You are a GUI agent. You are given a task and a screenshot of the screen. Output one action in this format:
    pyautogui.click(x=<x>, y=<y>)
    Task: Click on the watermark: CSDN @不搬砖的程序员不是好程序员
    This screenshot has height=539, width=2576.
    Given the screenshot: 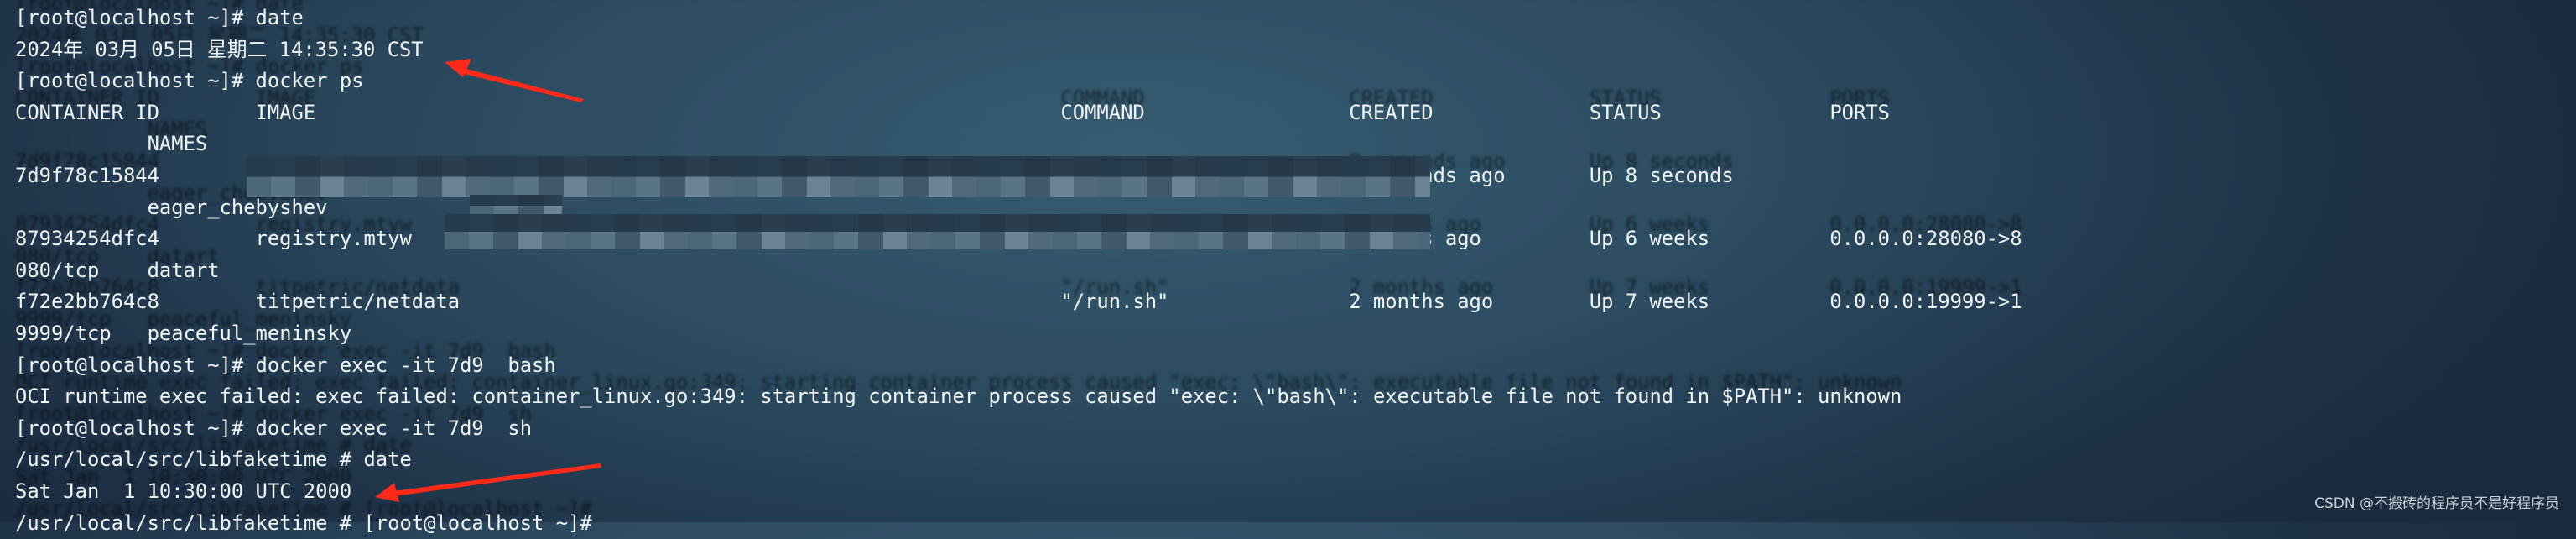 What is the action you would take?
    pyautogui.click(x=2436, y=501)
    